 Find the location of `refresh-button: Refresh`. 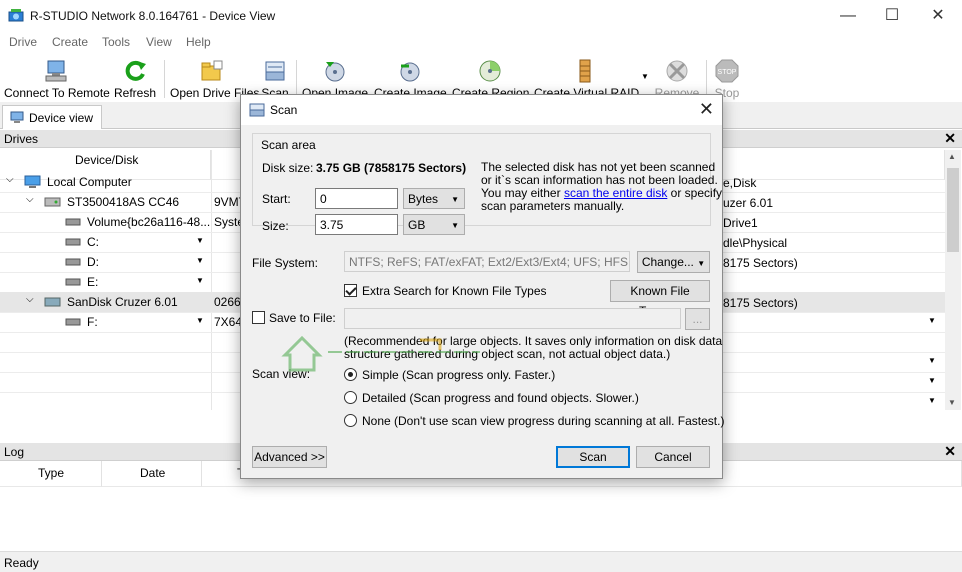

refresh-button: Refresh is located at coordinates (135, 79).